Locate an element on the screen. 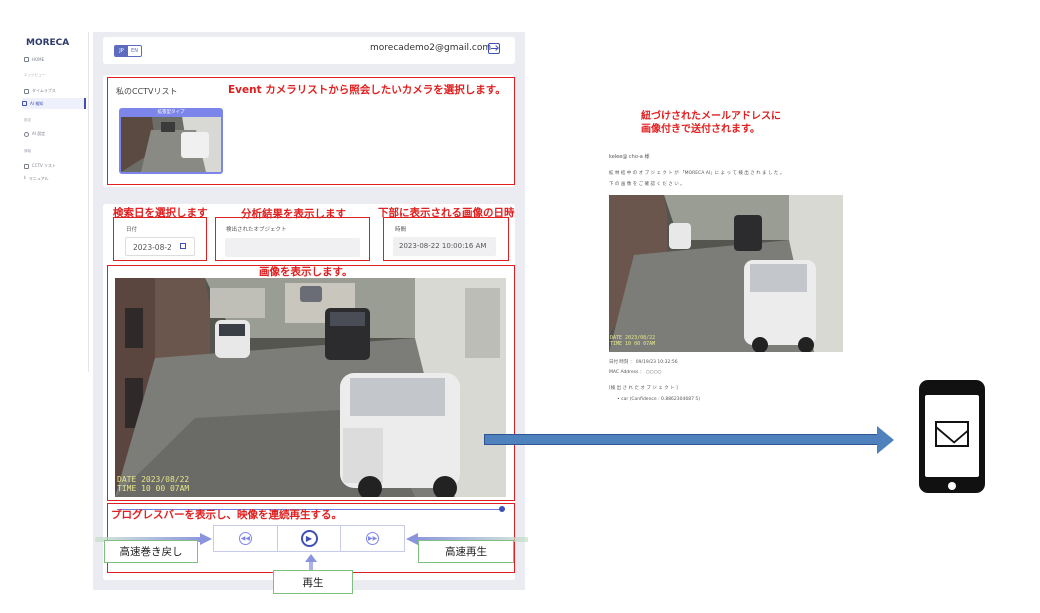 This screenshot has width=1040, height=613. sidebar-item-cctv-list: CCTV リスト is located at coordinates (40, 166).